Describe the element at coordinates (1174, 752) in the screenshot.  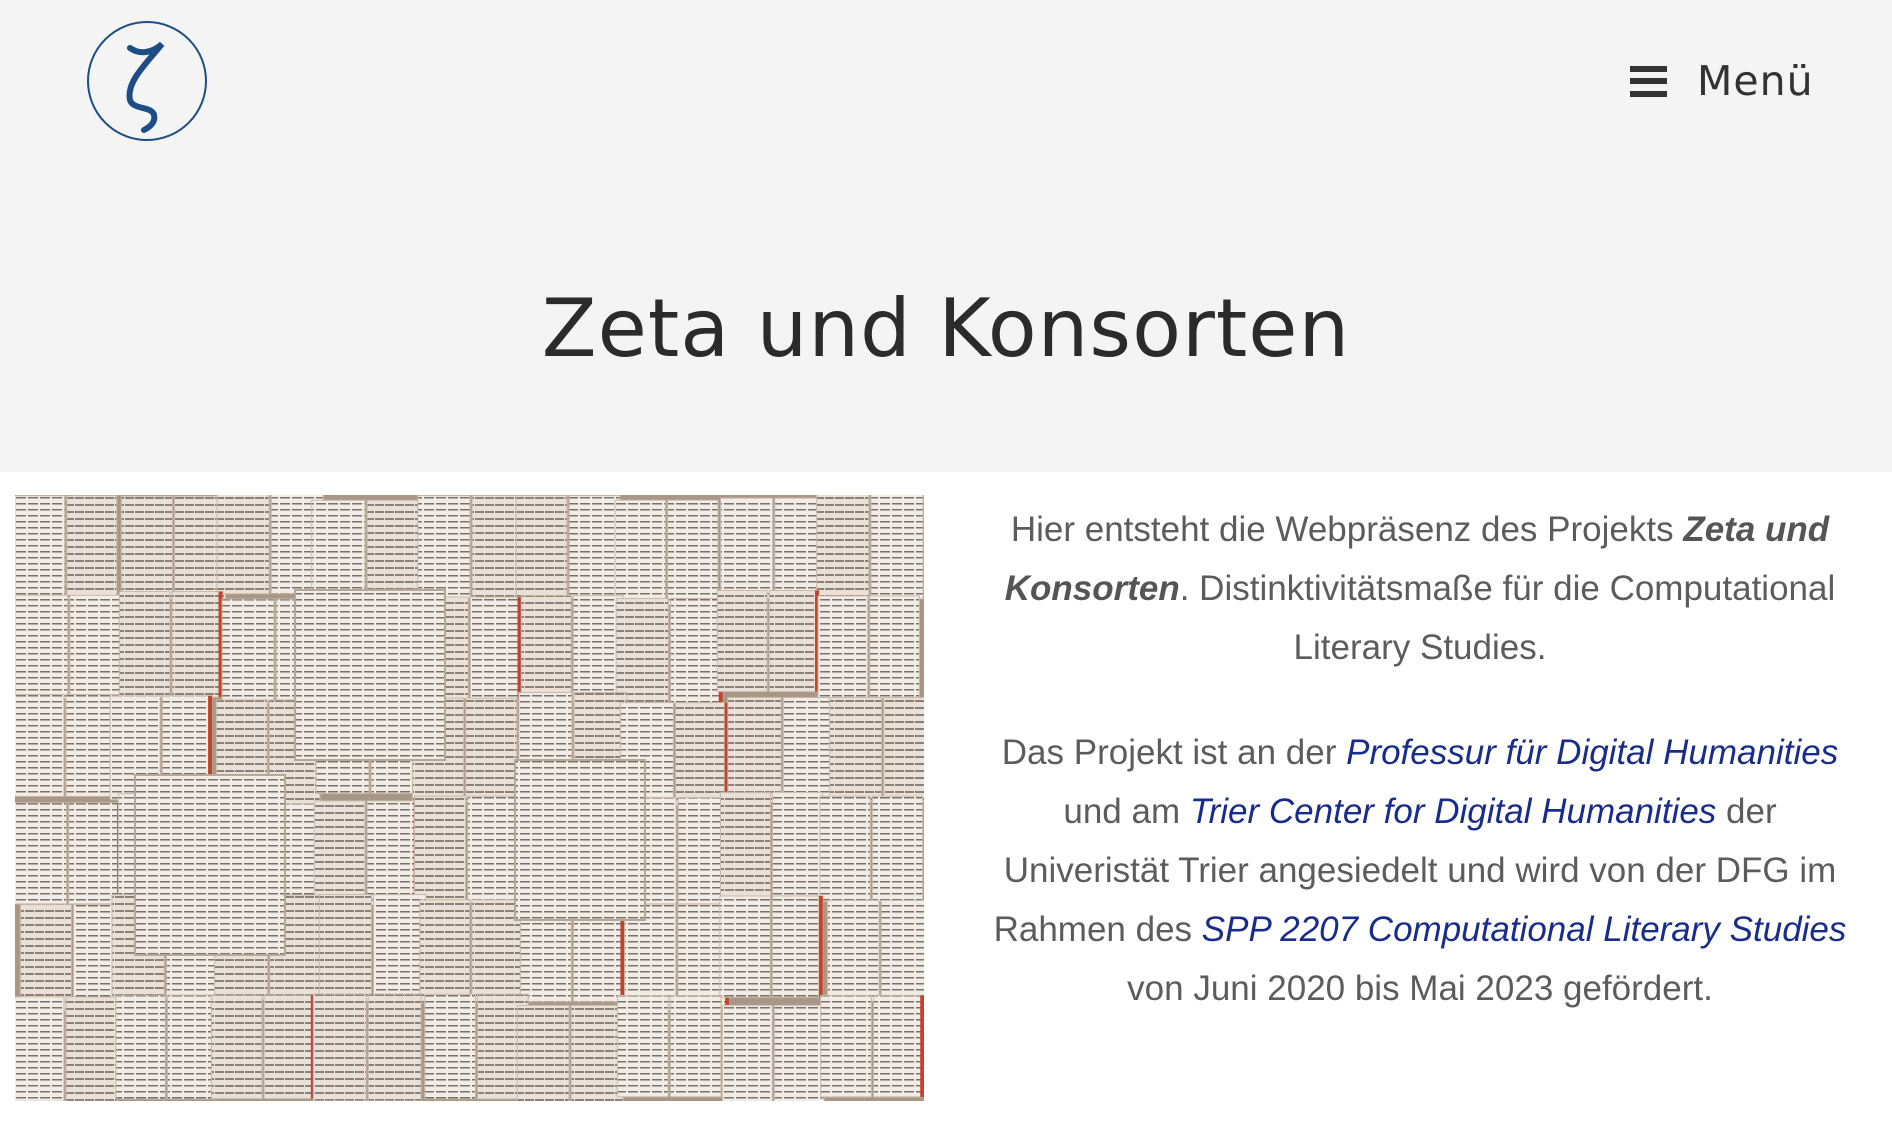
I see `intro-text-segment: Das Projekt ist an der` at that location.